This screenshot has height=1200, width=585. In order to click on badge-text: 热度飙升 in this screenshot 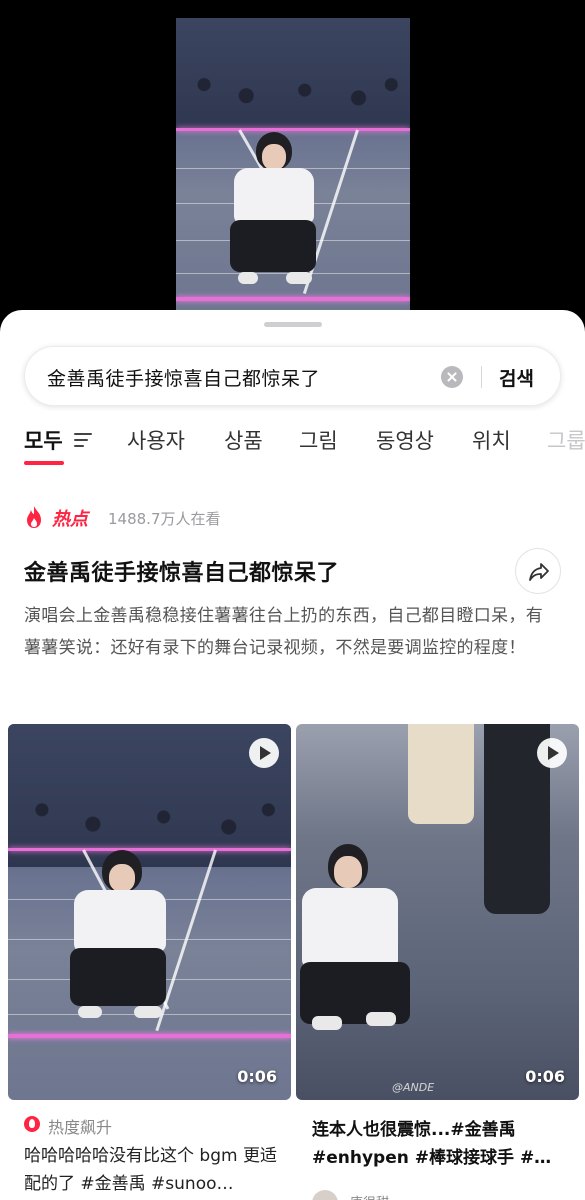, I will do `click(80, 1127)`.